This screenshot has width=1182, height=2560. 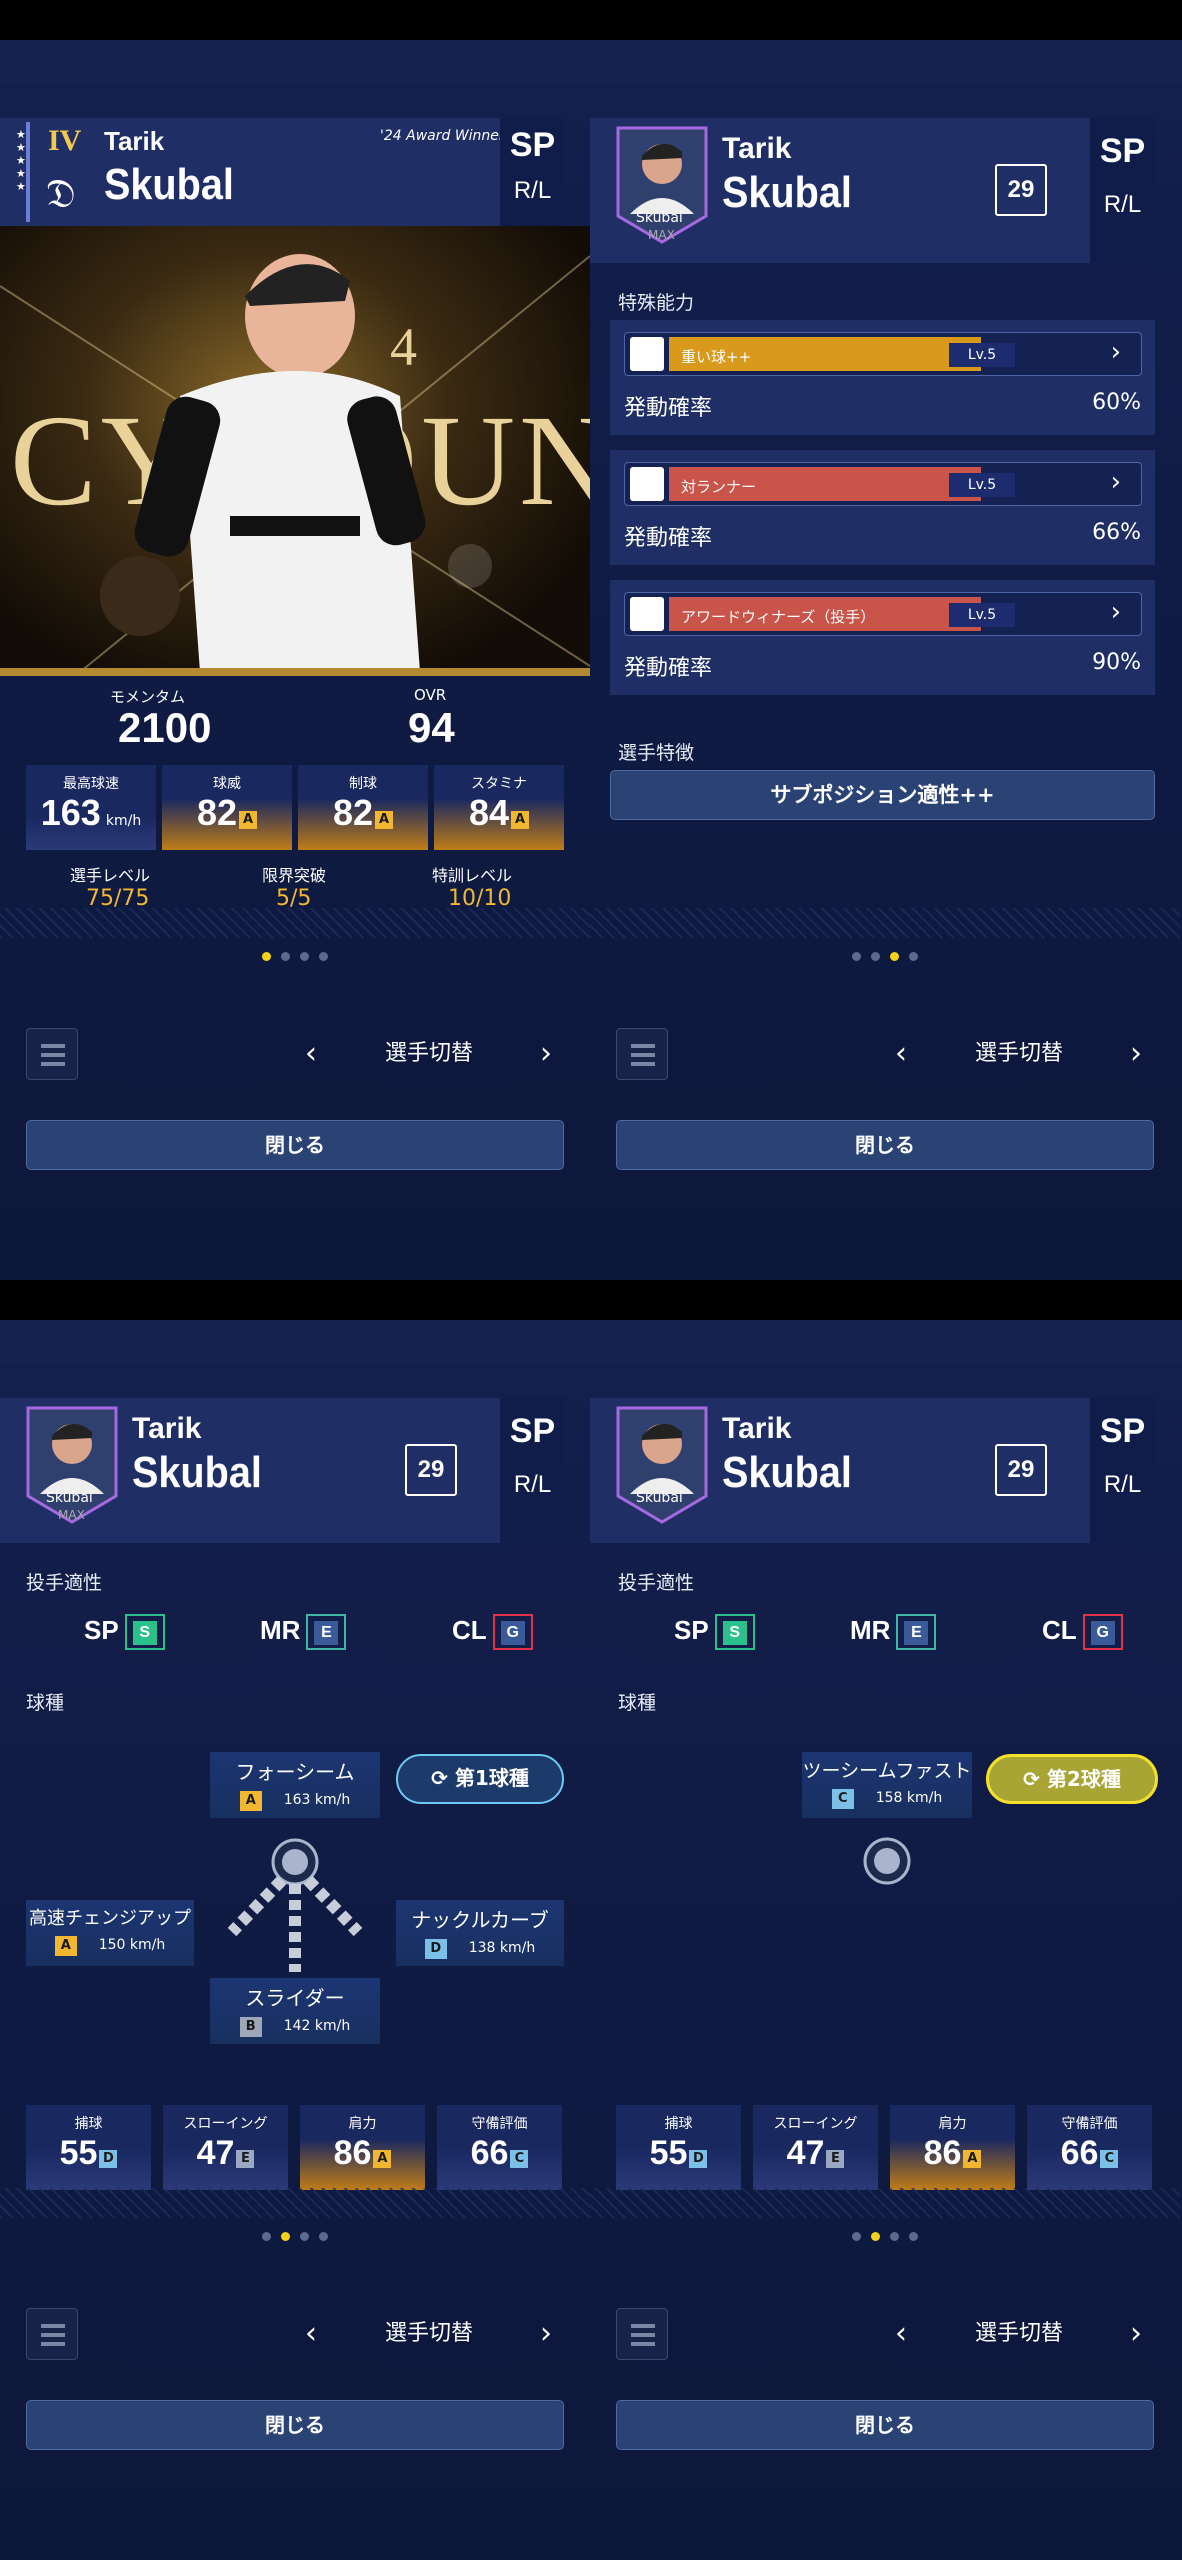 What do you see at coordinates (887, 1785) in the screenshot?
I see `pitch-two-seam: ツーシームファスト C 158 km/h` at bounding box center [887, 1785].